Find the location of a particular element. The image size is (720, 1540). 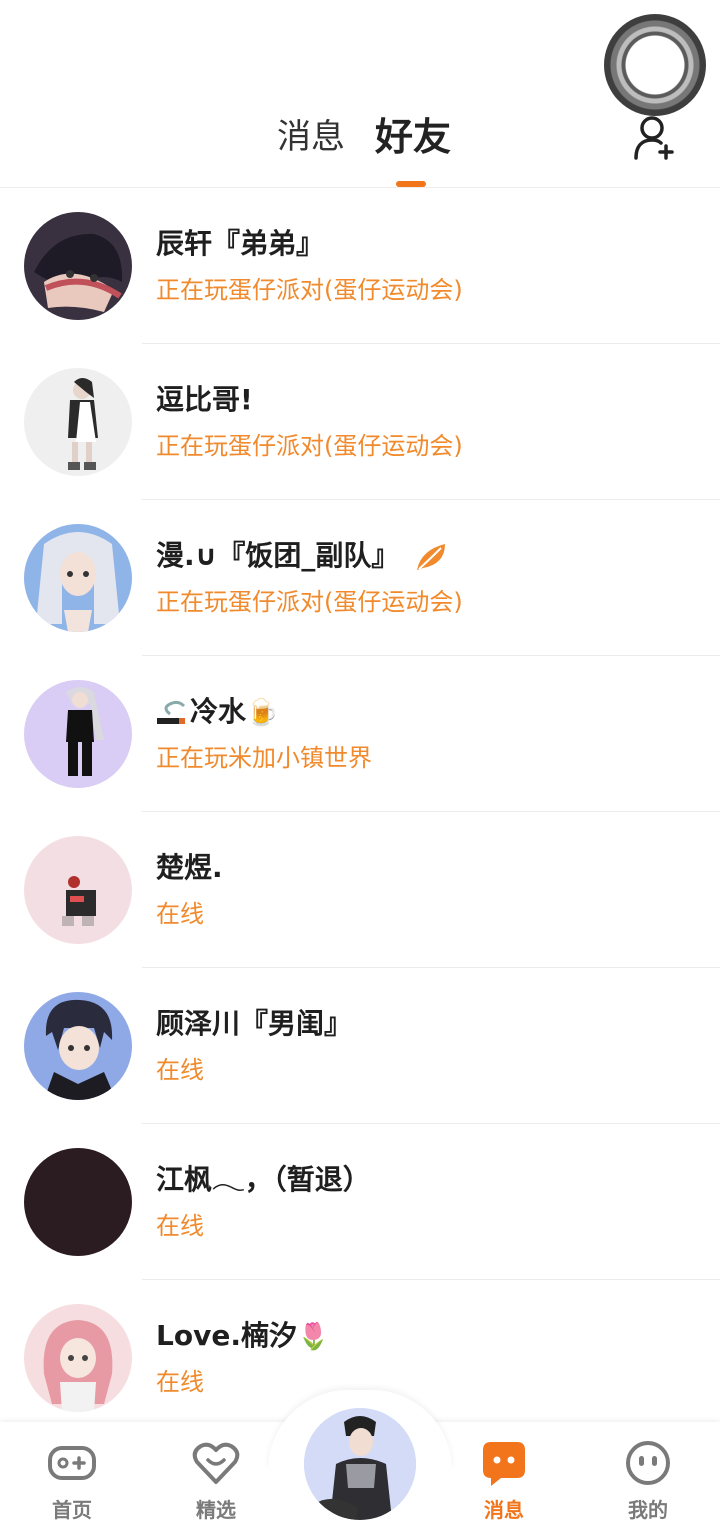

tab-friends: 好友 is located at coordinates (413, 137).